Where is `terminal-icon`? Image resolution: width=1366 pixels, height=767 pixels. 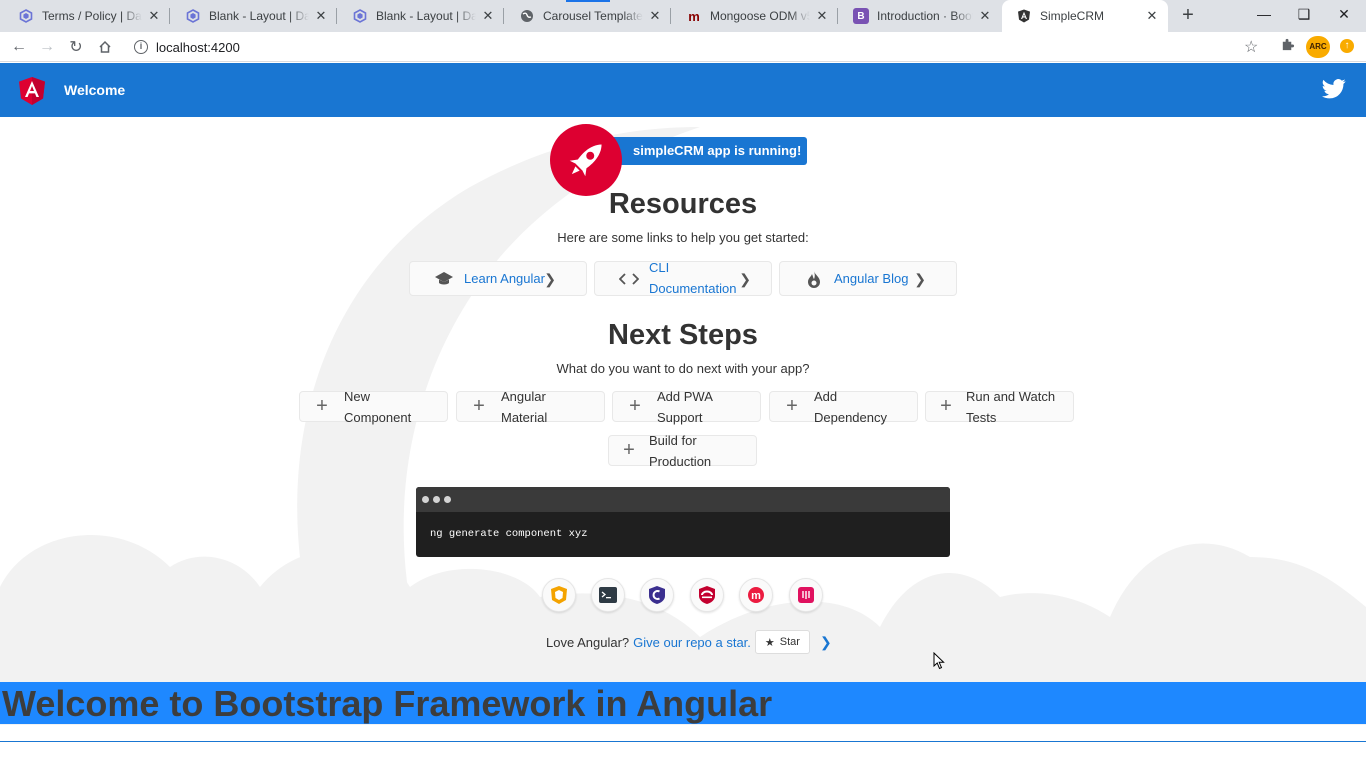
terminal-icon is located at coordinates (608, 595).